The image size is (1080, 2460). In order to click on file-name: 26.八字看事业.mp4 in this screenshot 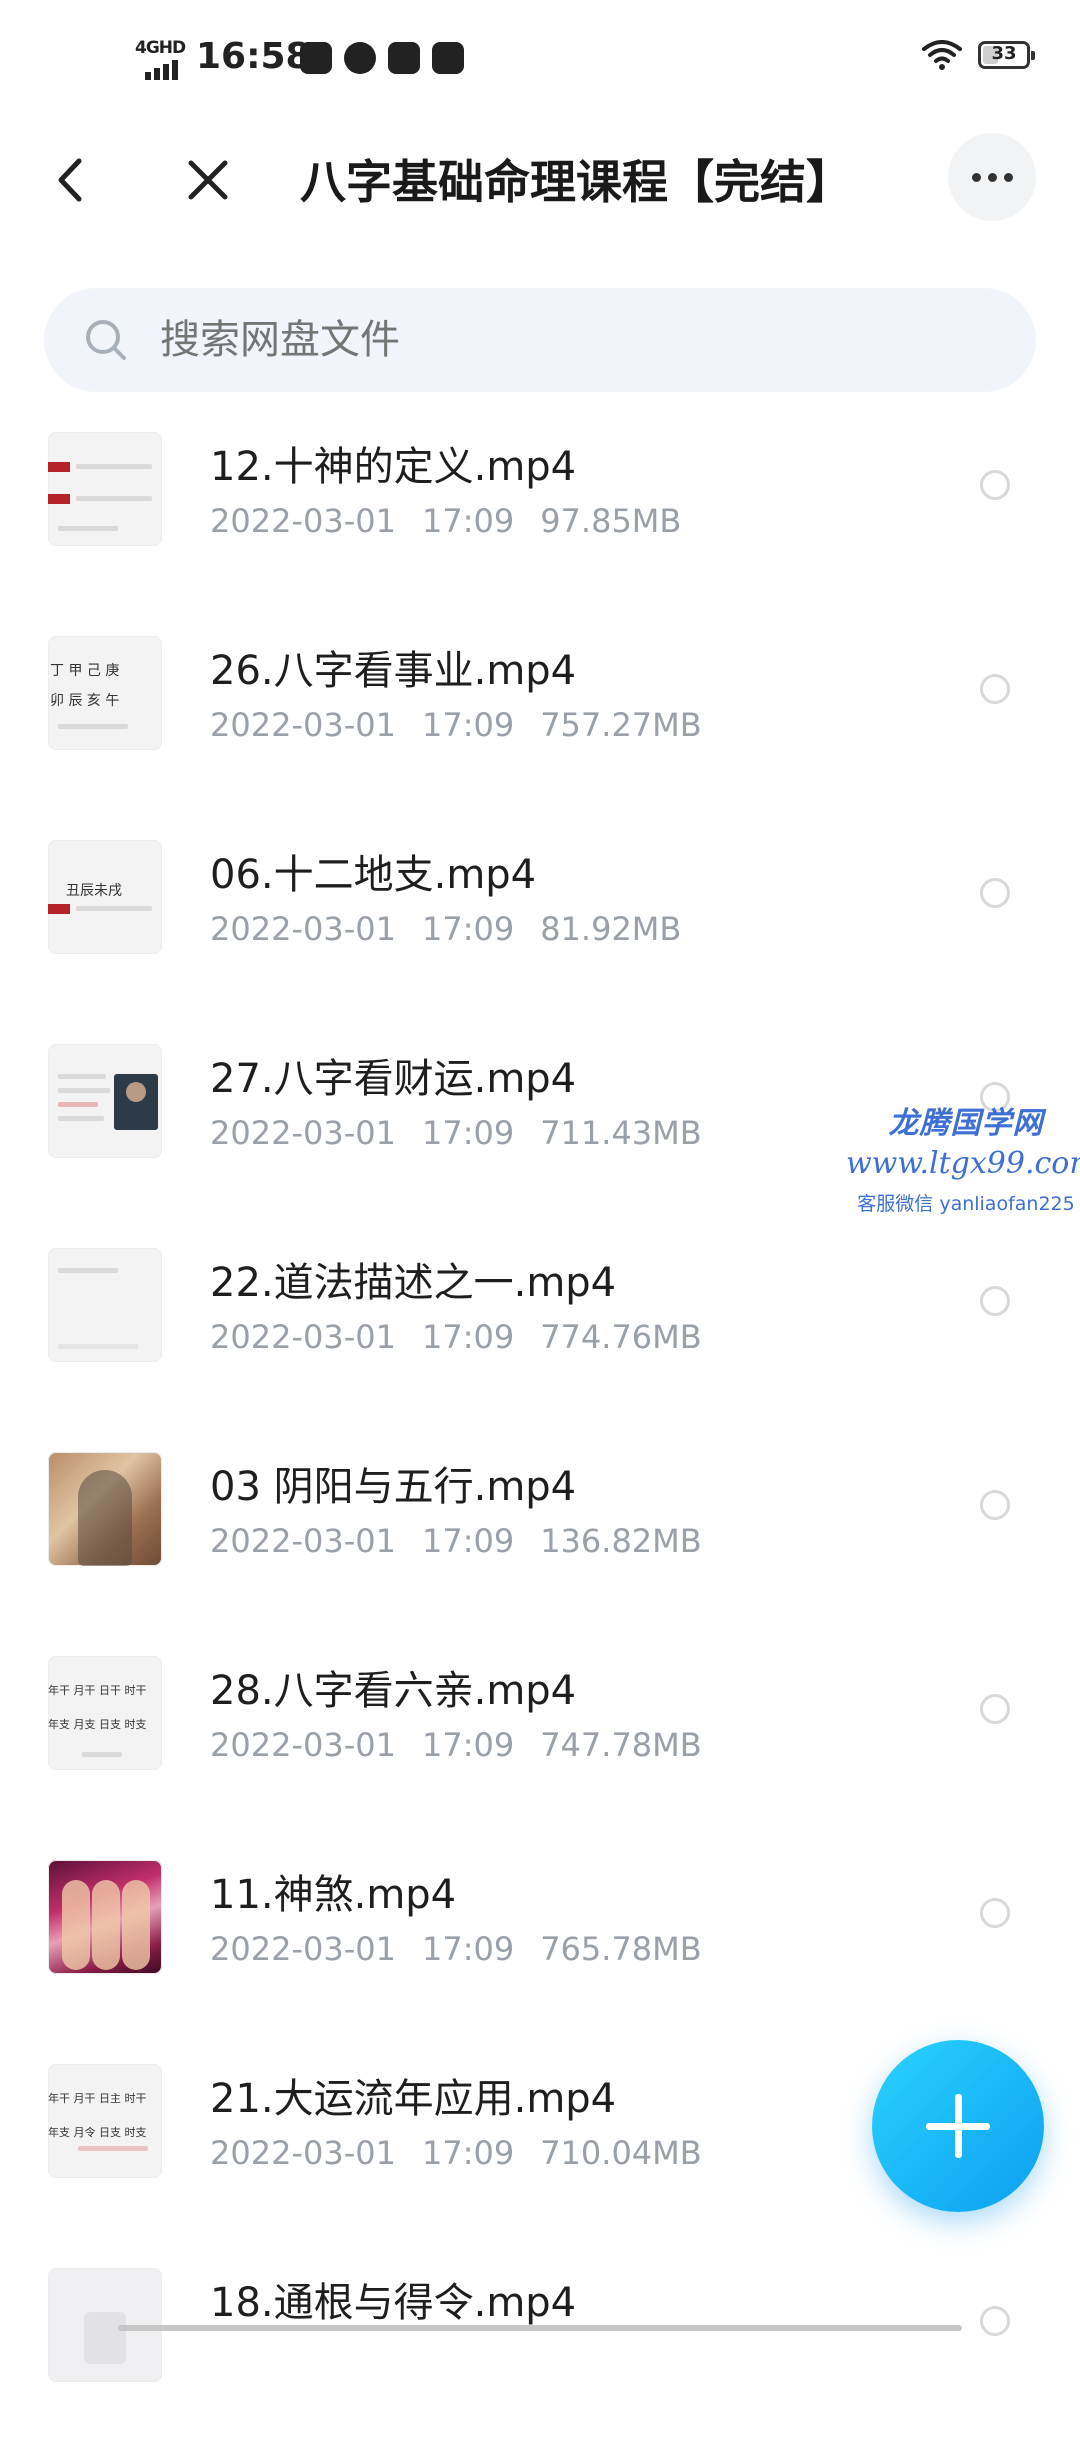, I will do `click(393, 671)`.